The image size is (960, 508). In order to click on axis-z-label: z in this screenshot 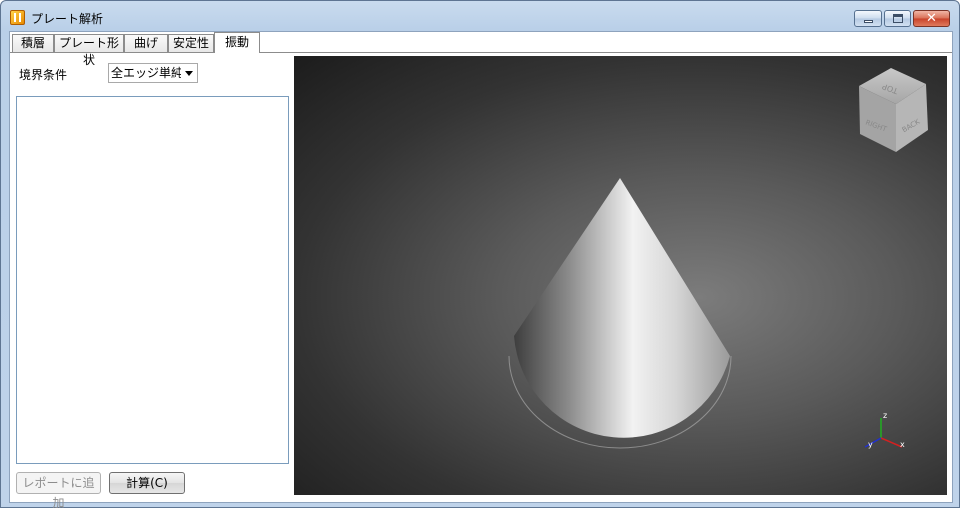, I will do `click(885, 415)`.